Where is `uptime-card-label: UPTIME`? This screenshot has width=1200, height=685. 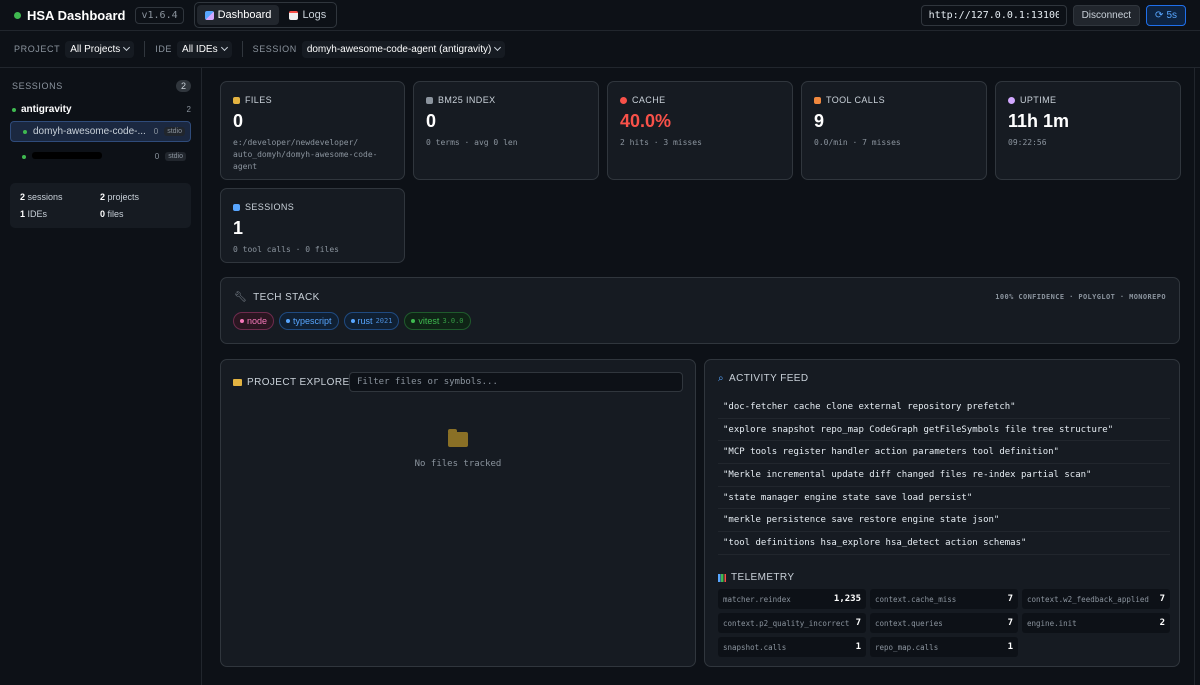 uptime-card-label: UPTIME is located at coordinates (1088, 100).